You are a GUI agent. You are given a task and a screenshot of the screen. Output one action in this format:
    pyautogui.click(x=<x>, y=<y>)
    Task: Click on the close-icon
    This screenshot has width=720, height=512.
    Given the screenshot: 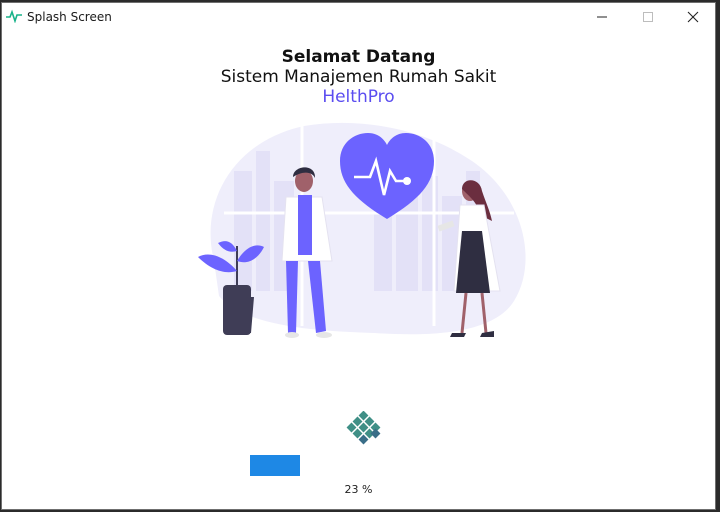 What is the action you would take?
    pyautogui.click(x=693, y=17)
    